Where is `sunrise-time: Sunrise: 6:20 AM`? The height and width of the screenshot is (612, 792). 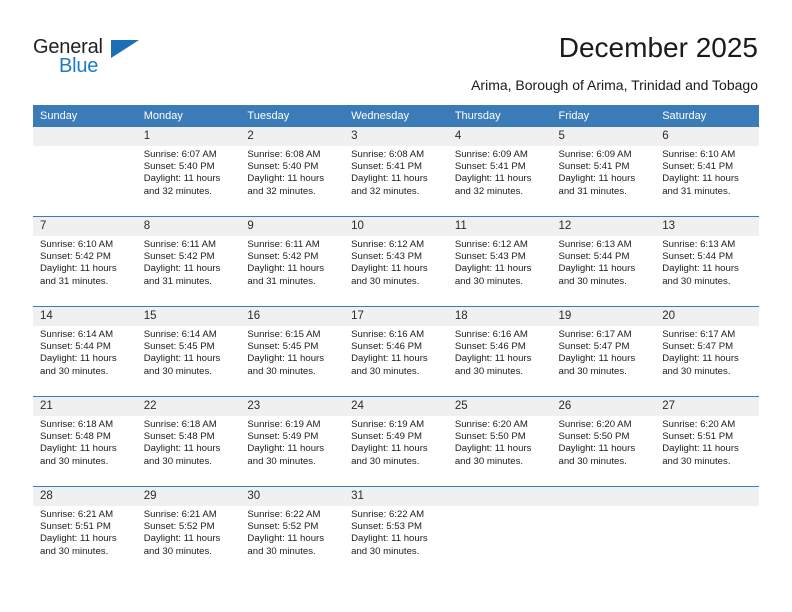
sunrise-time: Sunrise: 6:20 AM is located at coordinates (699, 424).